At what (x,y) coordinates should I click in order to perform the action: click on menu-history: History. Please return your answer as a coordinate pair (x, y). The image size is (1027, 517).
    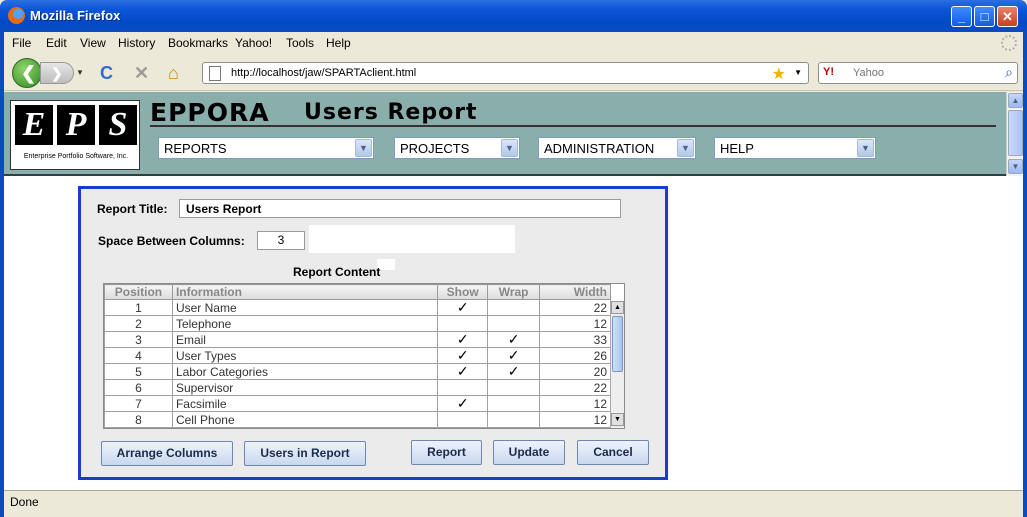
    Looking at the image, I should click on (136, 43).